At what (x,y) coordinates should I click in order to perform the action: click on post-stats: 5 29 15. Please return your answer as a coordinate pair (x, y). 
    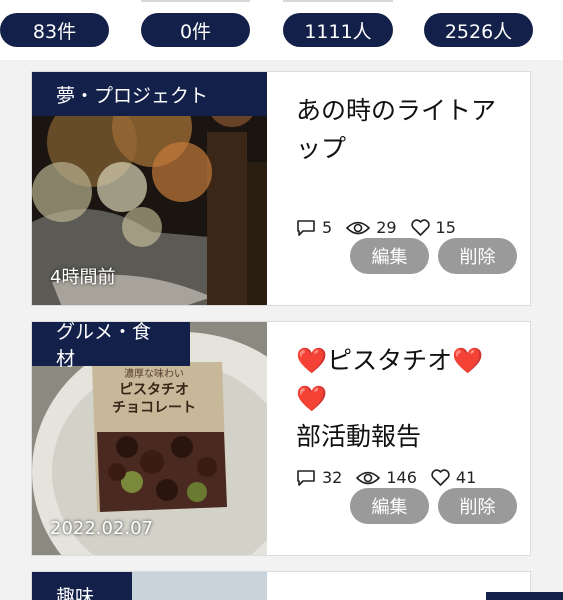
    Looking at the image, I should click on (383, 227).